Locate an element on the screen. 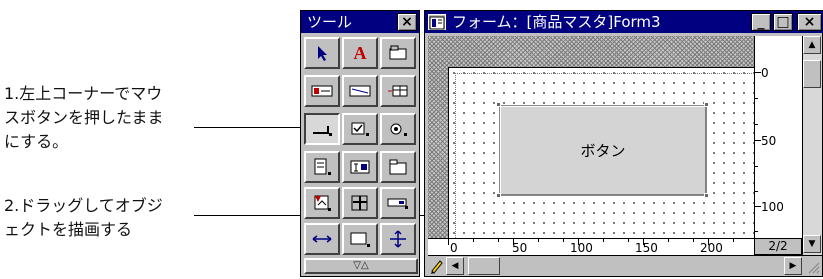 Image resolution: width=823 pixels, height=279 pixels. radio-tool-button is located at coordinates (398, 129).